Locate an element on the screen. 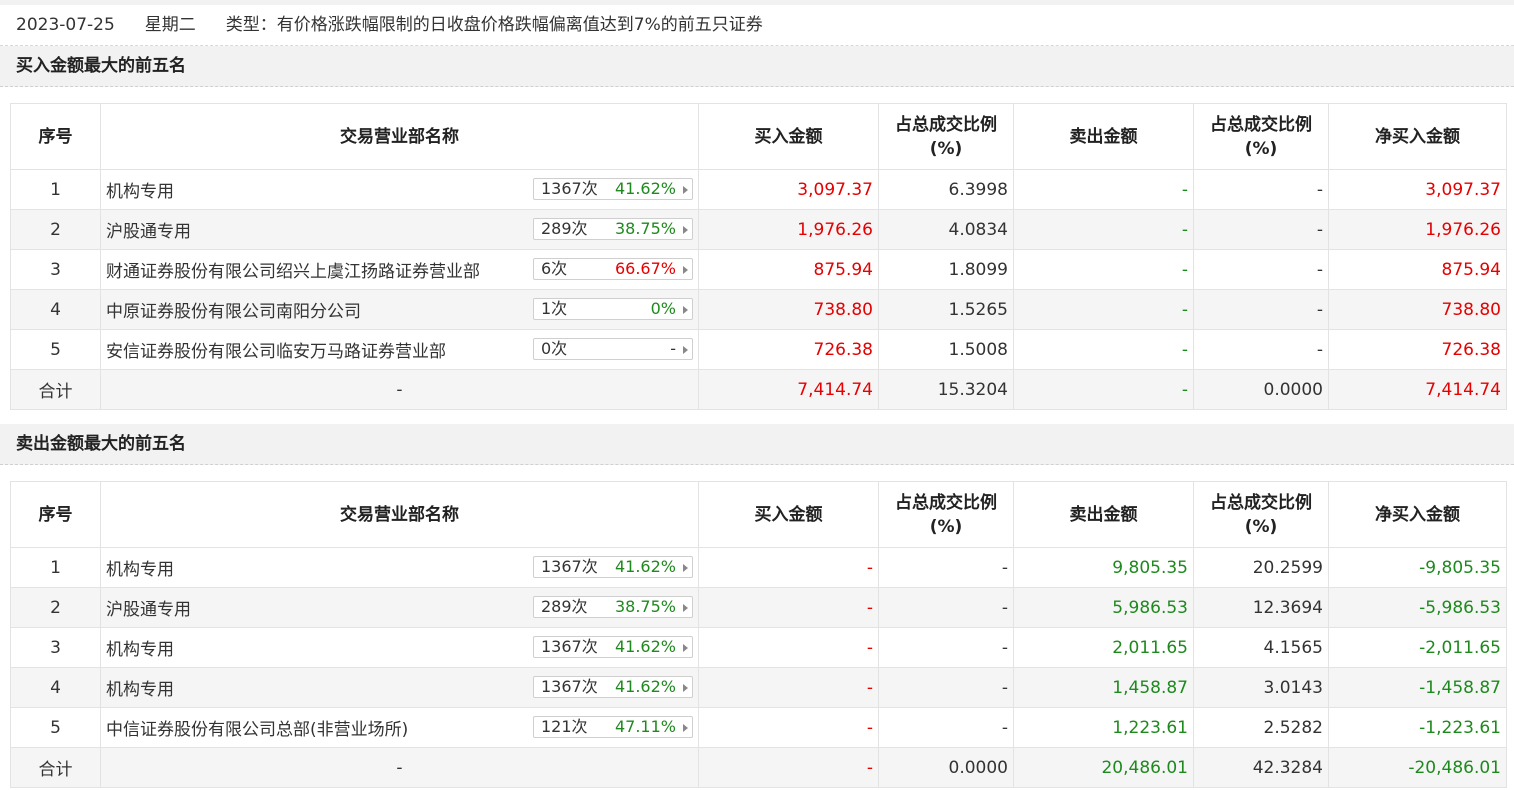 The height and width of the screenshot is (790, 1514). buy-ratio: 1.5008 is located at coordinates (946, 349).